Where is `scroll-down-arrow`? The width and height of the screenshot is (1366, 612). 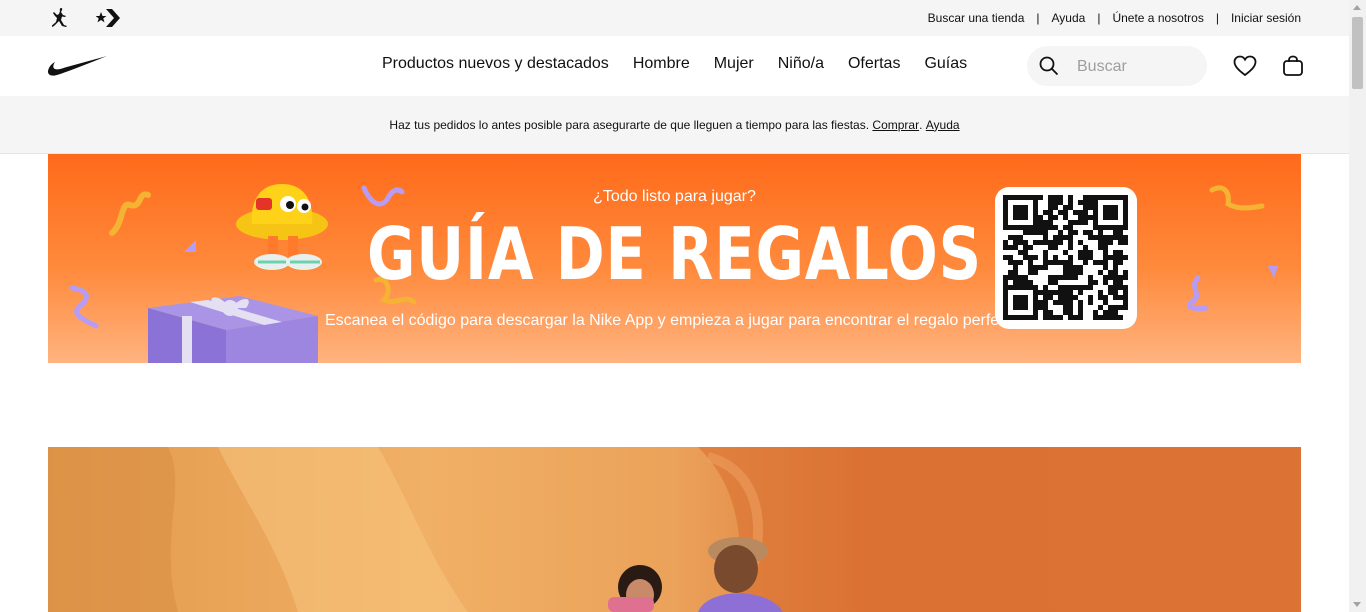
scroll-down-arrow is located at coordinates (1357, 604).